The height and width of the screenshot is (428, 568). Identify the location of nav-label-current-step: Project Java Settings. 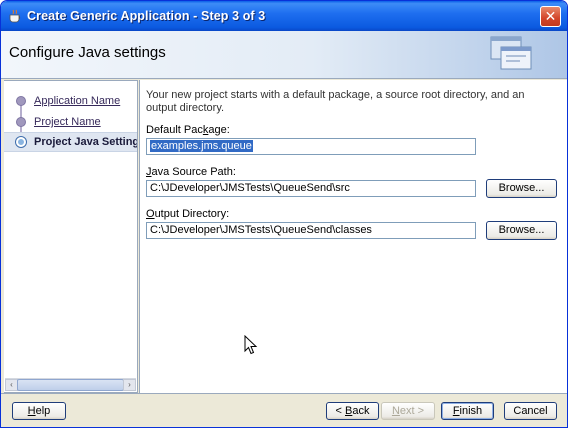
(85, 142).